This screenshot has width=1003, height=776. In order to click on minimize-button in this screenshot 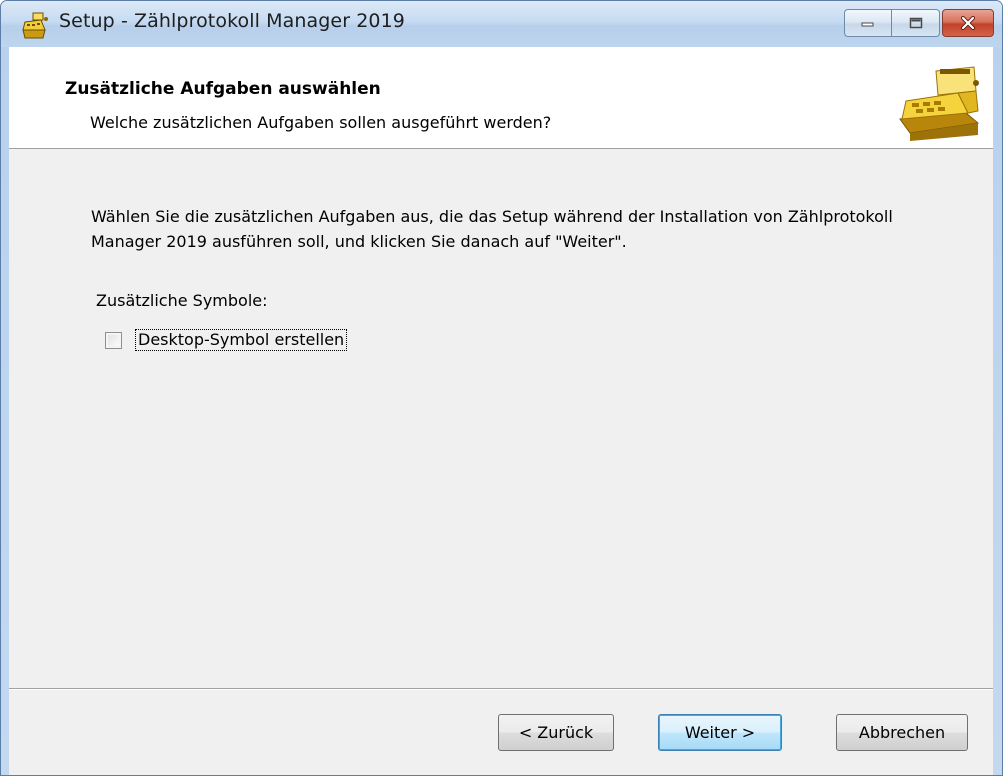, I will do `click(868, 23)`.